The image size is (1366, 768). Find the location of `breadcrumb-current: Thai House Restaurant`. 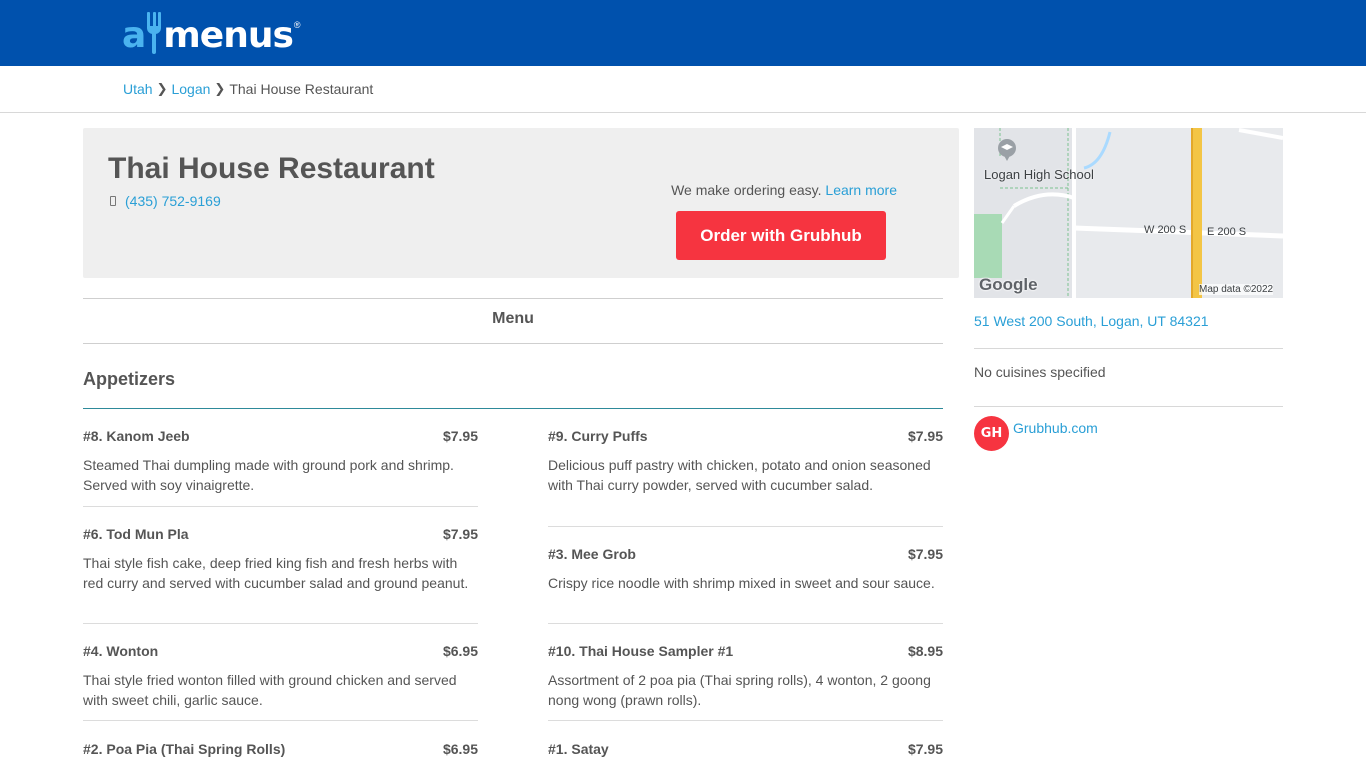

breadcrumb-current: Thai House Restaurant is located at coordinates (301, 89).